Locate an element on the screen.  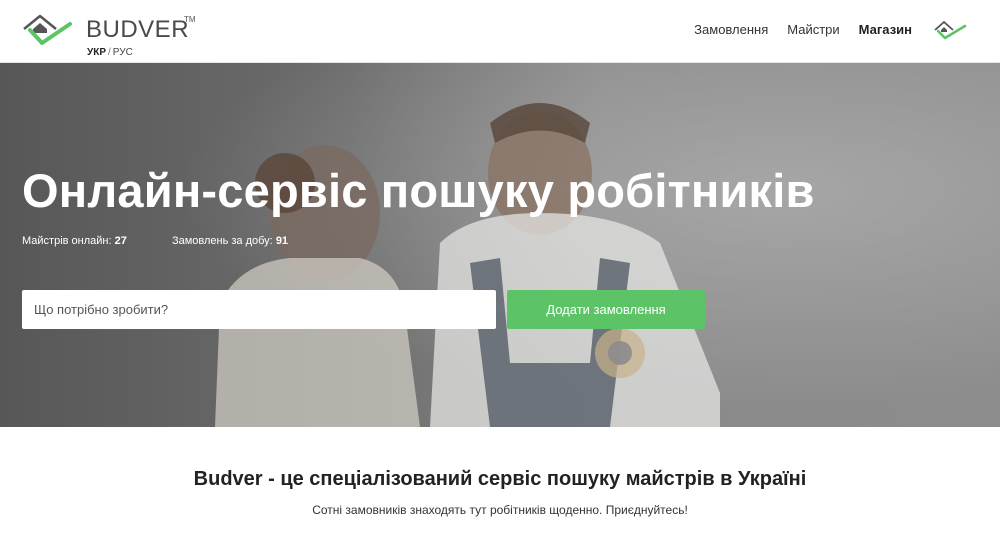
orders-per-day-value: 91 is located at coordinates (282, 241).